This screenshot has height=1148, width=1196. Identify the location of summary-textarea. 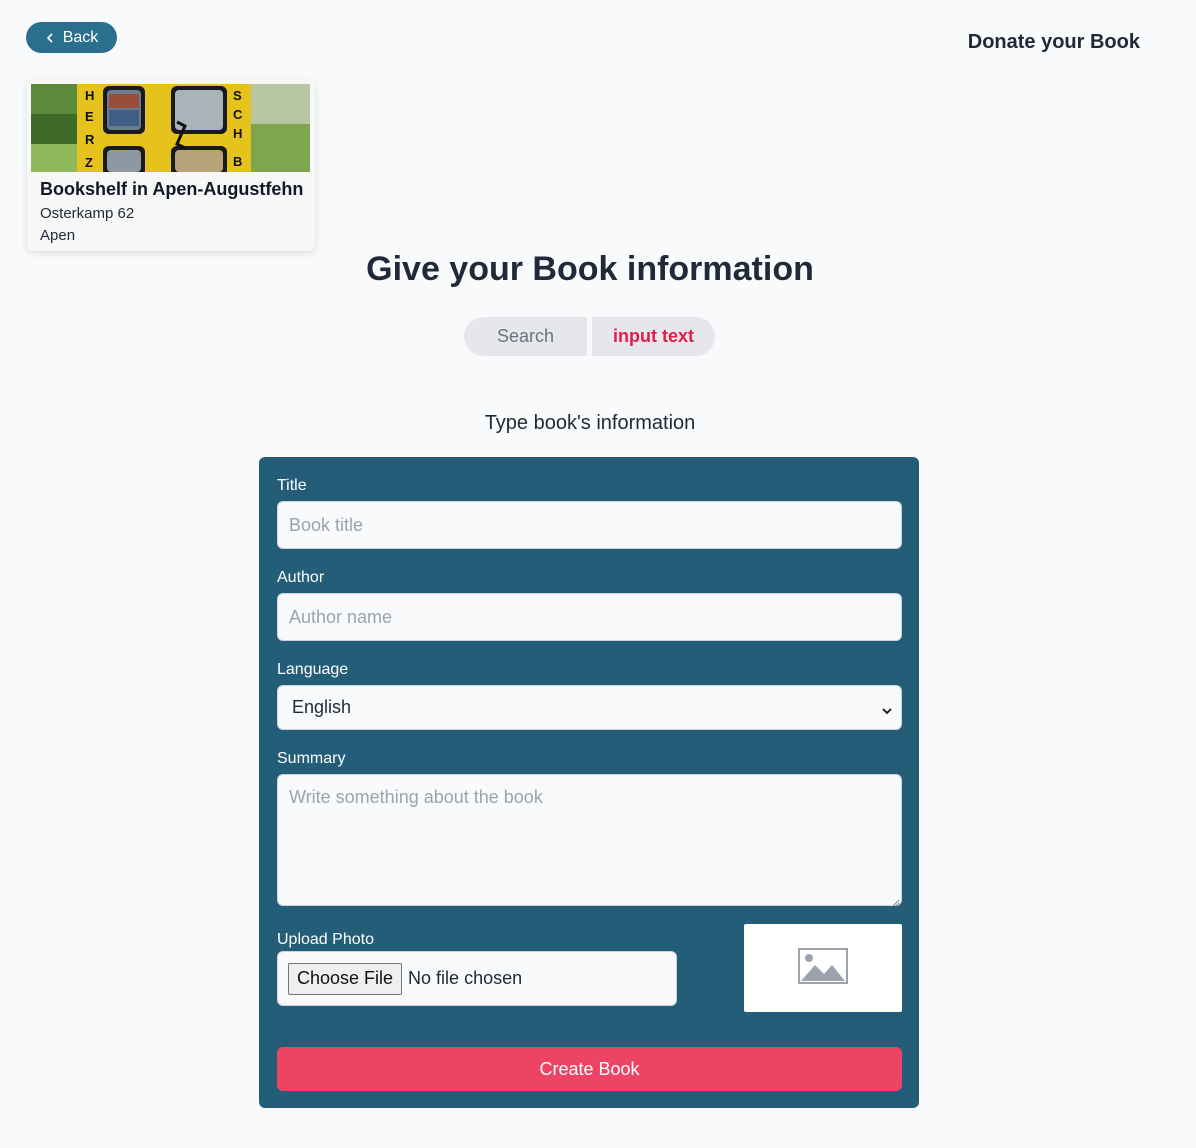
(589, 840).